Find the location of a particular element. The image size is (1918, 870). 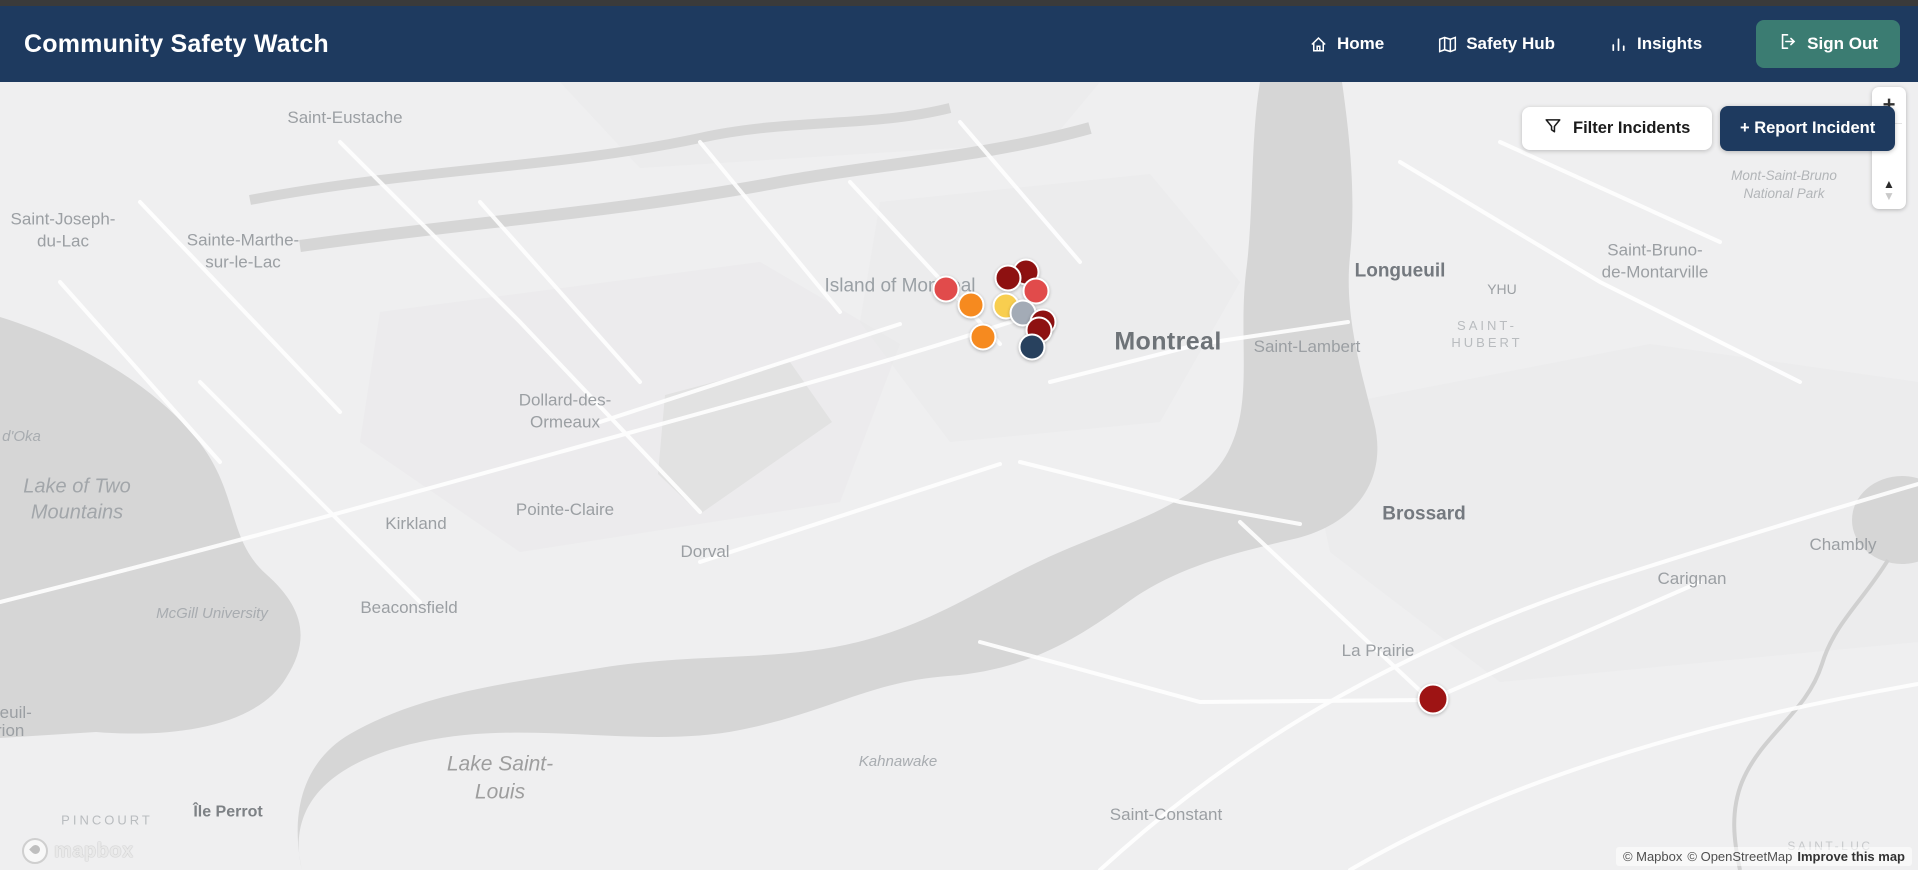

incident-marker-red is located at coordinates (946, 289).